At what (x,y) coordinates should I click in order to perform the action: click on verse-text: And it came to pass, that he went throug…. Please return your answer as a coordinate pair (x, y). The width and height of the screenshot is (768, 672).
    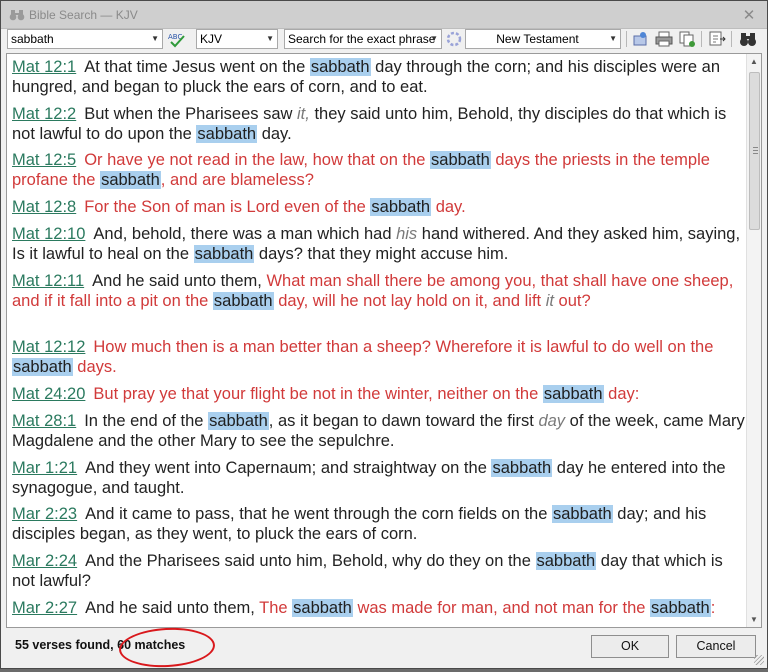
    Looking at the image, I should click on (318, 514).